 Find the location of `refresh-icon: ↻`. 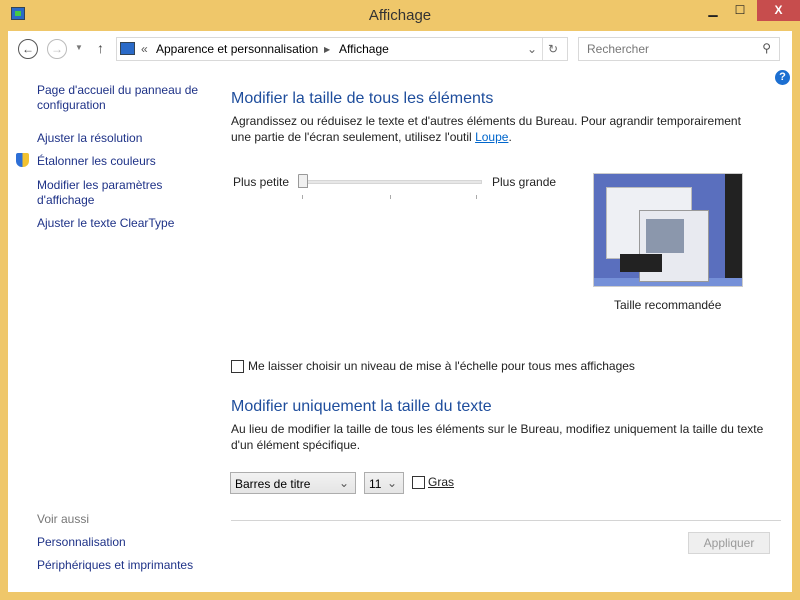

refresh-icon: ↻ is located at coordinates (553, 49).